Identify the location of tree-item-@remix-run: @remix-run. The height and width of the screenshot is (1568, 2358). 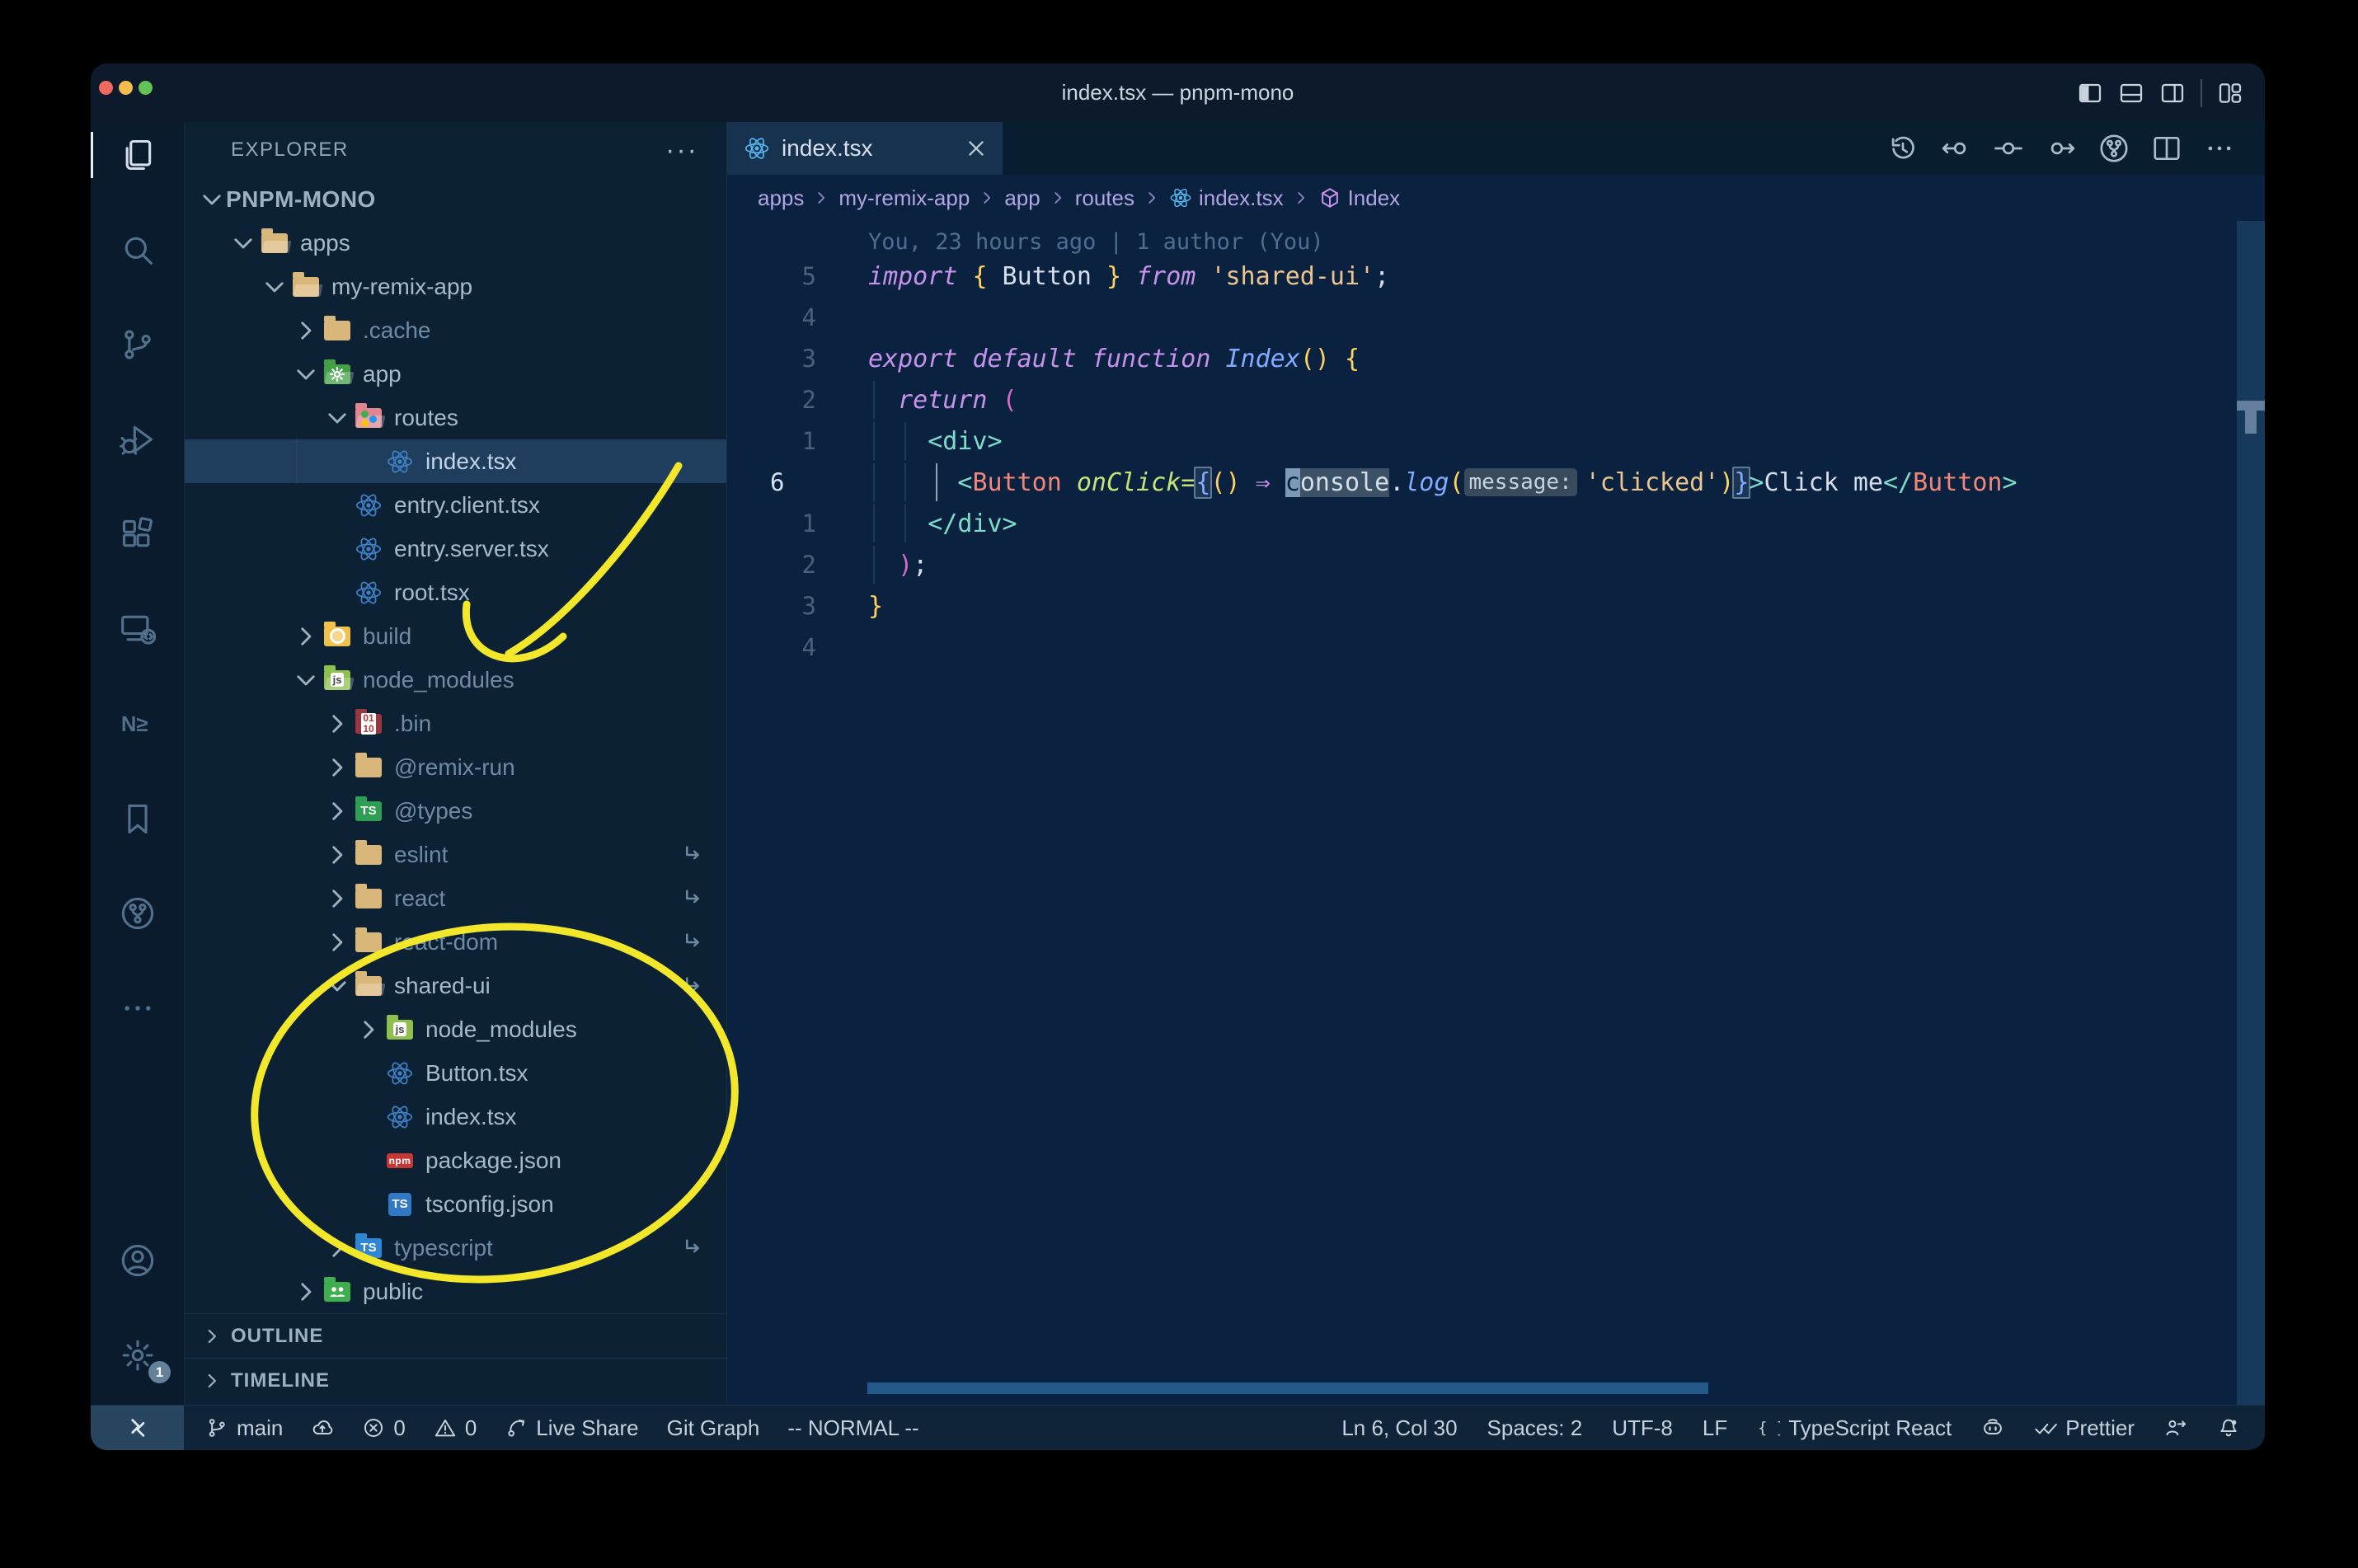
(456, 767).